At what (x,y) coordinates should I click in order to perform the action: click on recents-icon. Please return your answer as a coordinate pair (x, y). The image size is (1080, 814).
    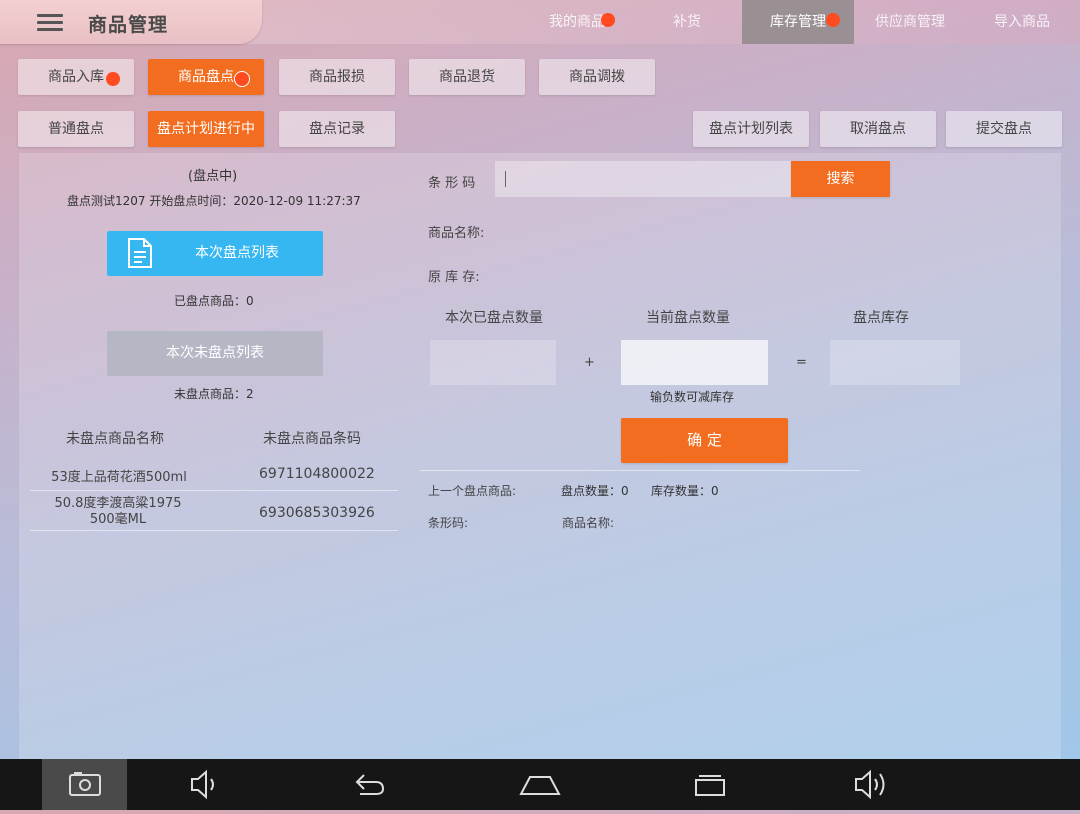
    Looking at the image, I should click on (710, 785).